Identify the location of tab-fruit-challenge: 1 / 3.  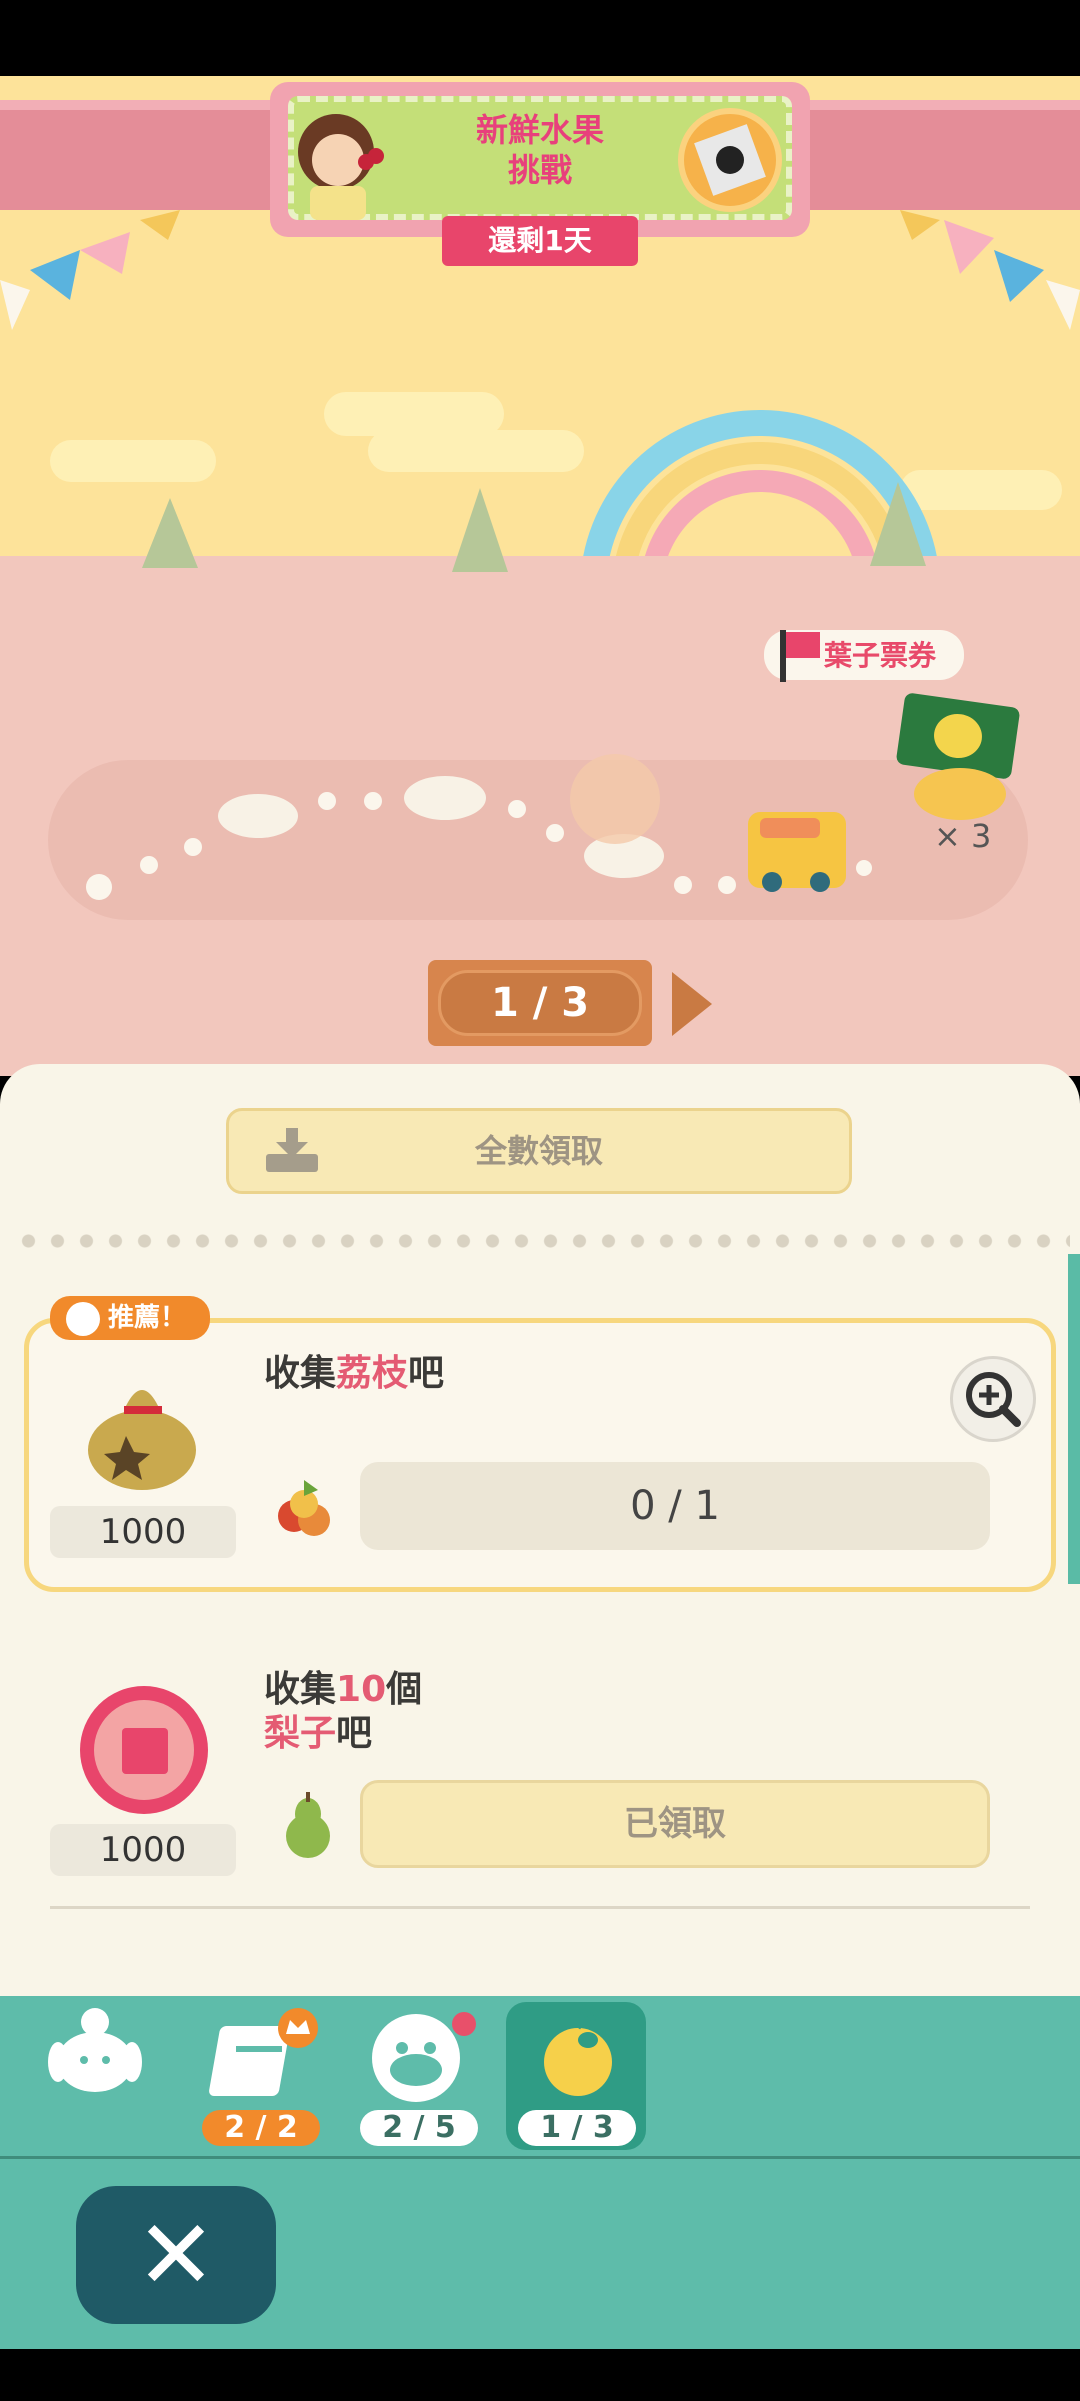
(578, 2076).